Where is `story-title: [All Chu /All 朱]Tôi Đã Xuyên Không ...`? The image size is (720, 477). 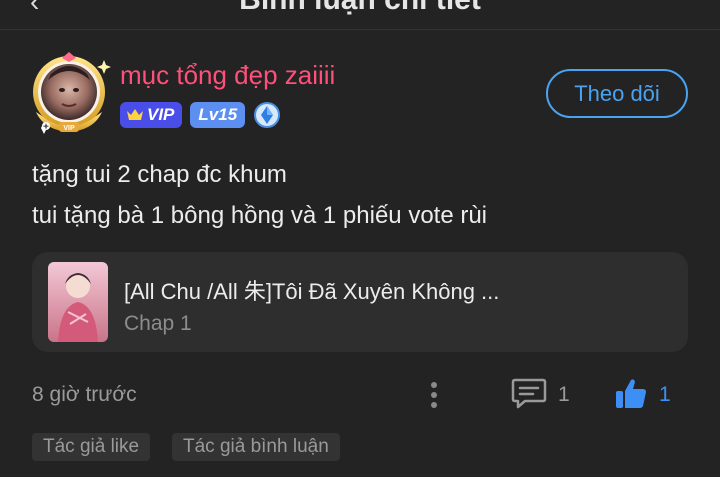
story-title: [All Chu /All 朱]Tôi Đã Xuyên Không ... is located at coordinates (312, 291).